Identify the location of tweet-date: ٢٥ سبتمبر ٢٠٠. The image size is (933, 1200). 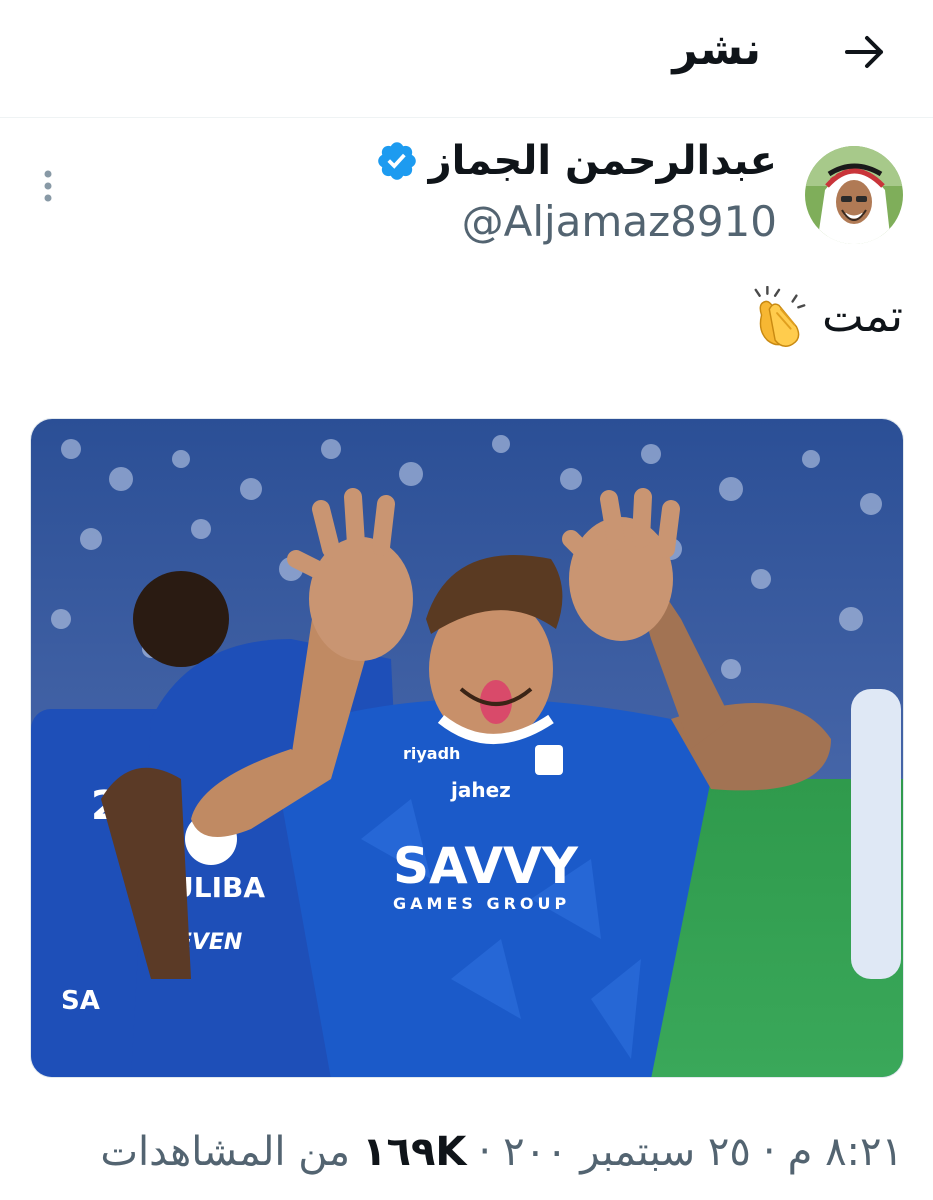
(627, 1152).